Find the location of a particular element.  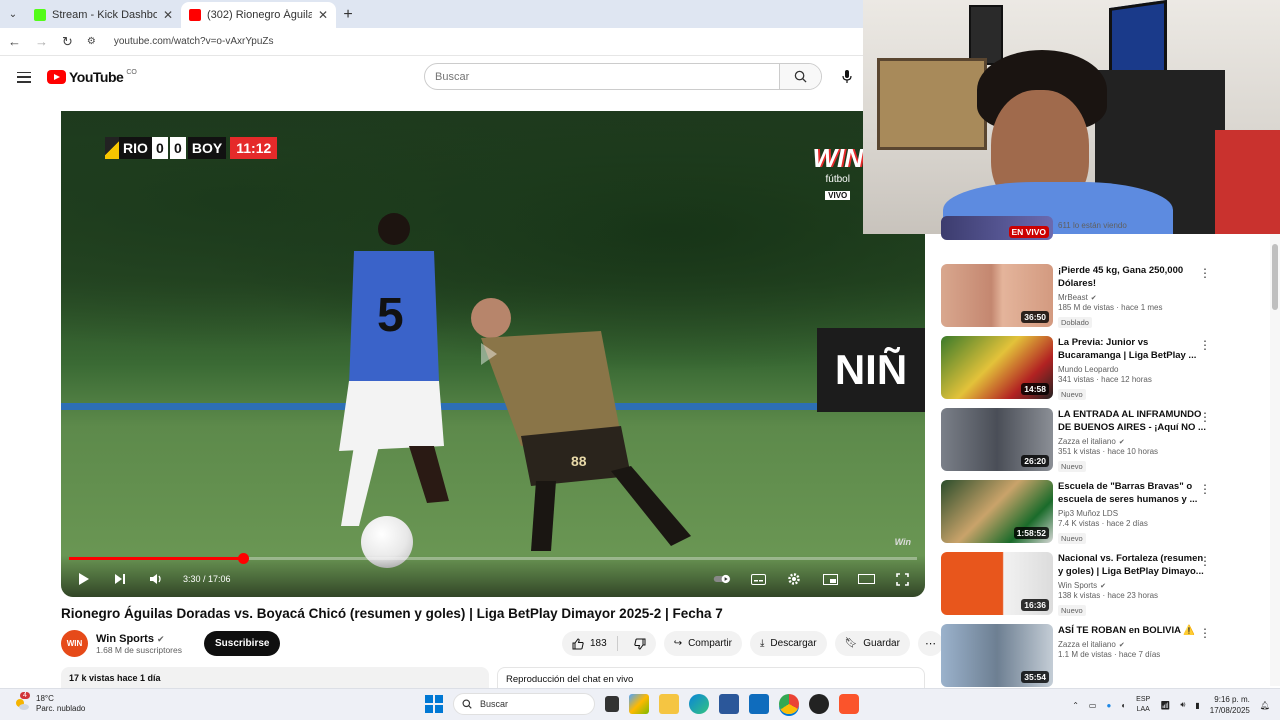

recommendation-item: EN VIVO 611 lo están viendo is located at coordinates (1106, 229).